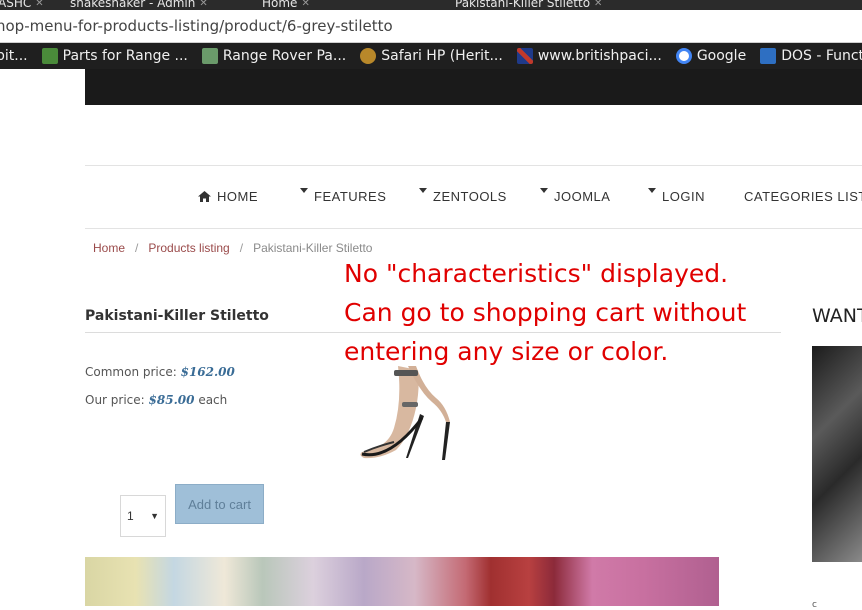  What do you see at coordinates (768, 56) in the screenshot?
I see `page-icon` at bounding box center [768, 56].